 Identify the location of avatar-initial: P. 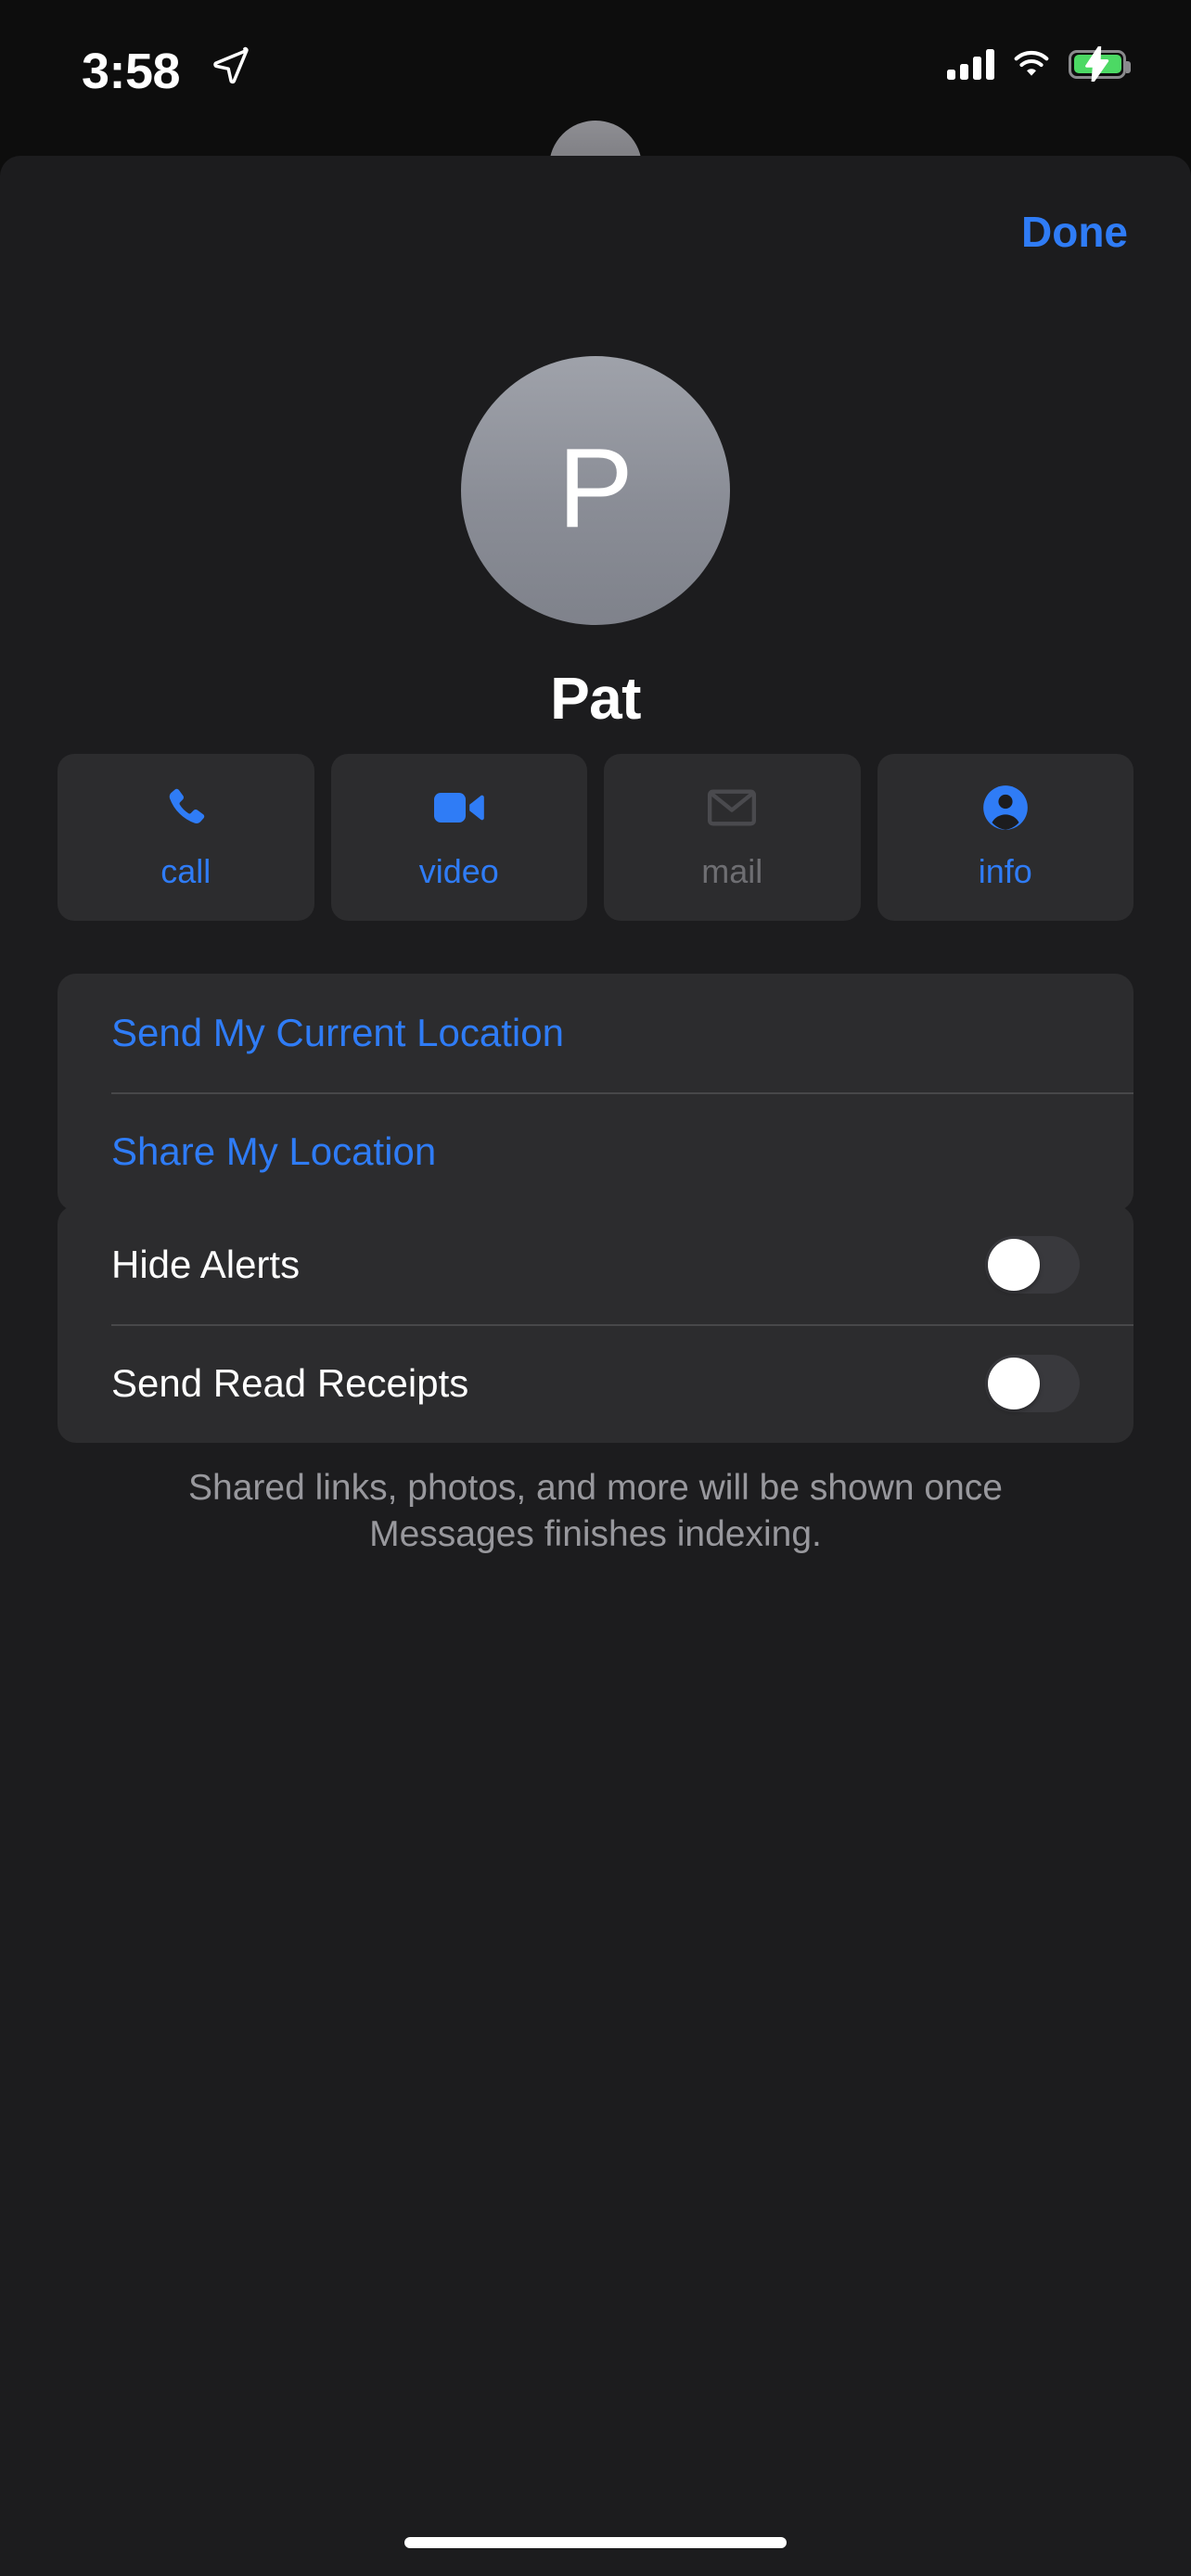
(595, 488).